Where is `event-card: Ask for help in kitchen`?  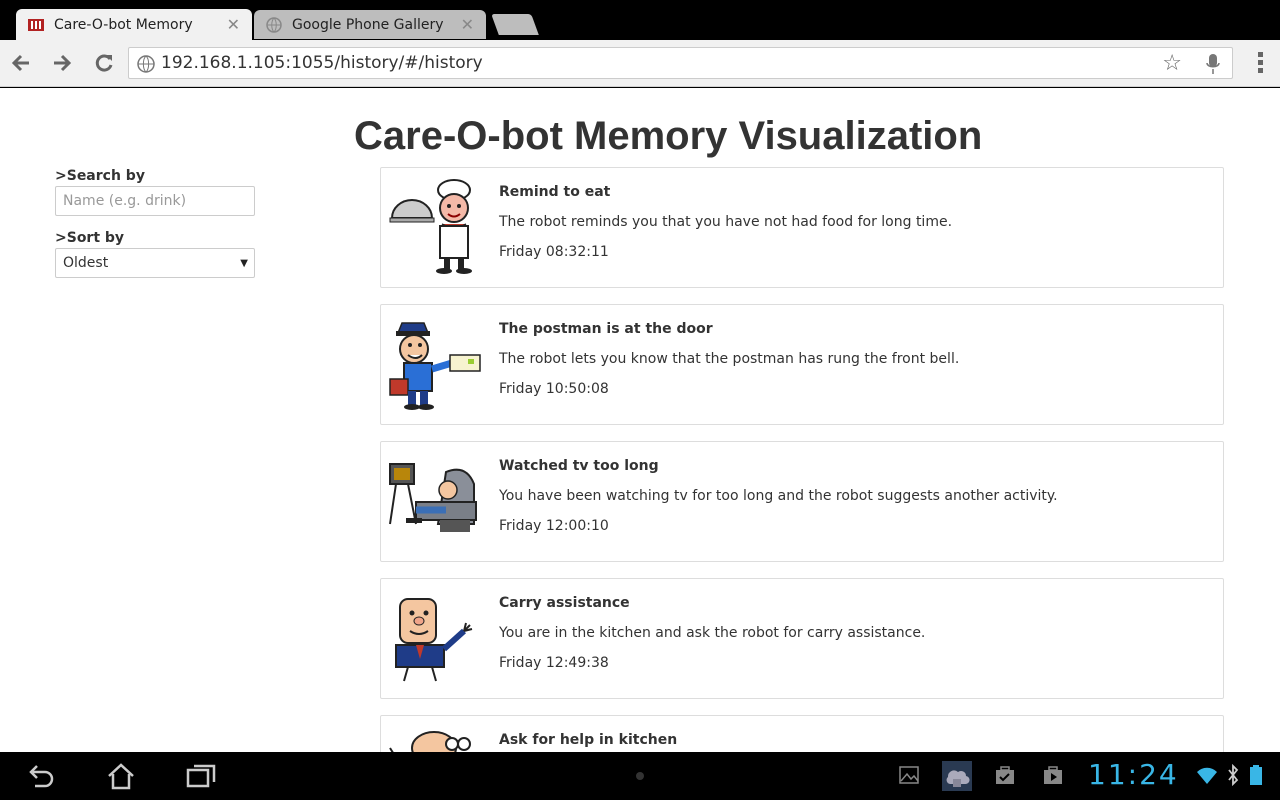 event-card: Ask for help in kitchen is located at coordinates (802, 733).